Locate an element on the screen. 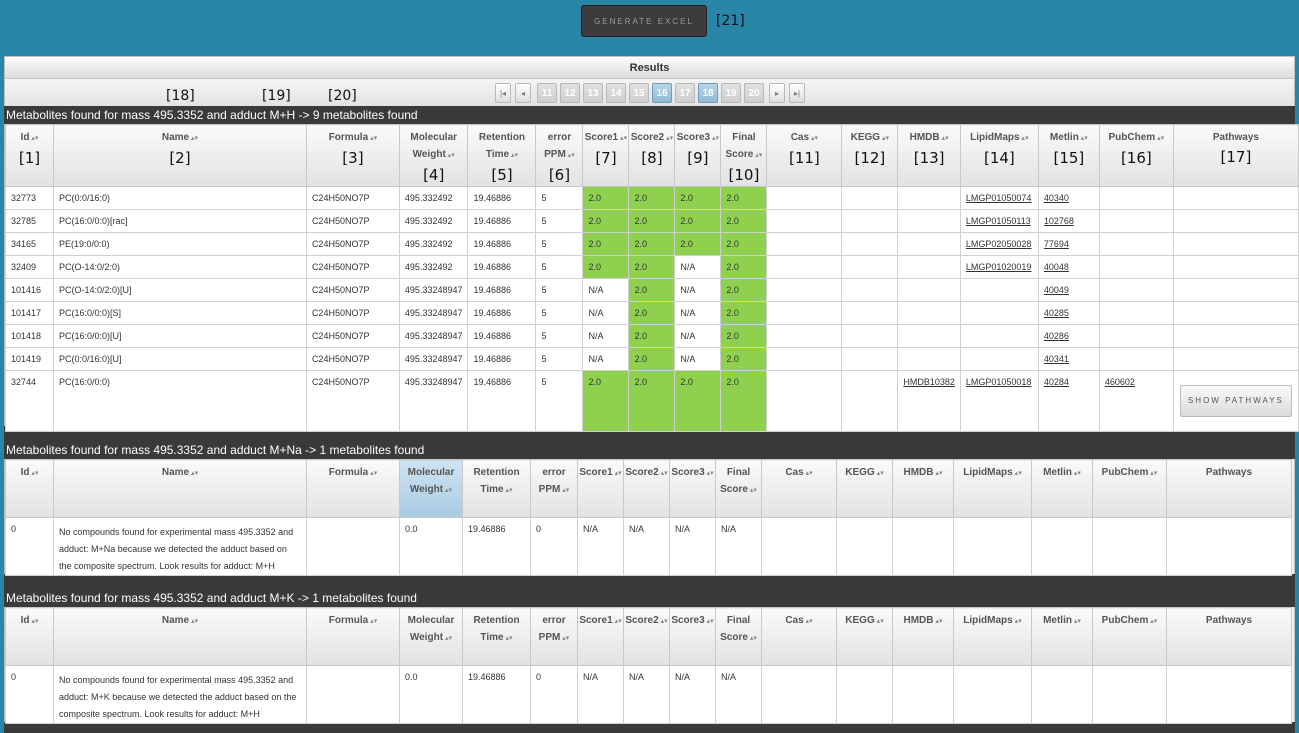 Image resolution: width=1299 pixels, height=733 pixels. external-db-link: 102768 is located at coordinates (1059, 221).